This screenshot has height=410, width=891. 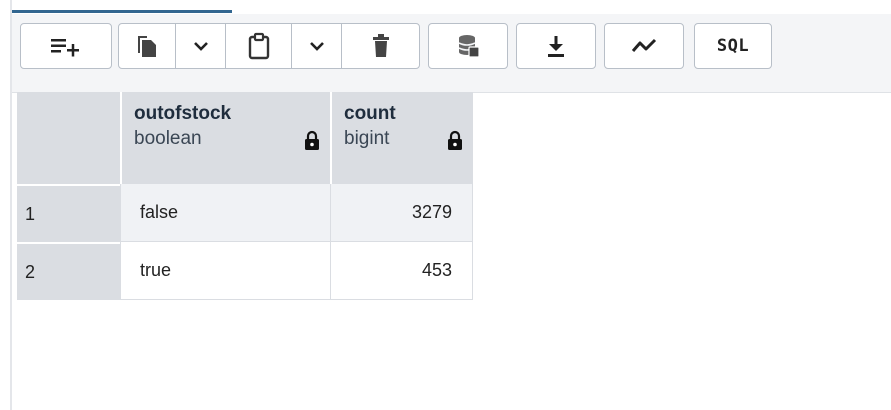 I want to click on edit-button-group, so click(x=269, y=46).